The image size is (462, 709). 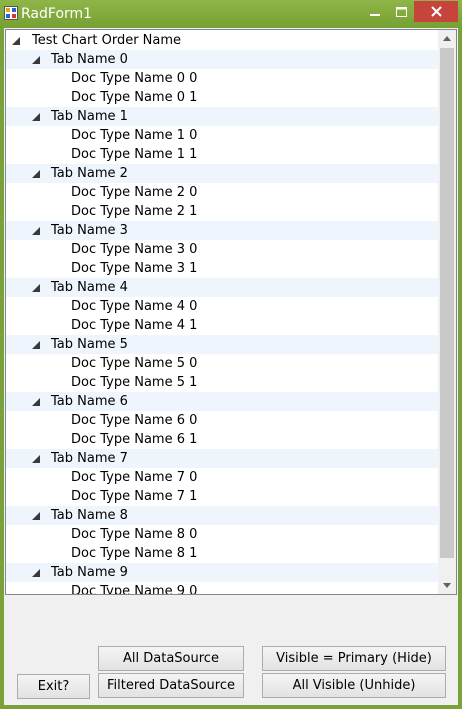 I want to click on tree-node-label: Doc Type Name 2 0, so click(x=134, y=192).